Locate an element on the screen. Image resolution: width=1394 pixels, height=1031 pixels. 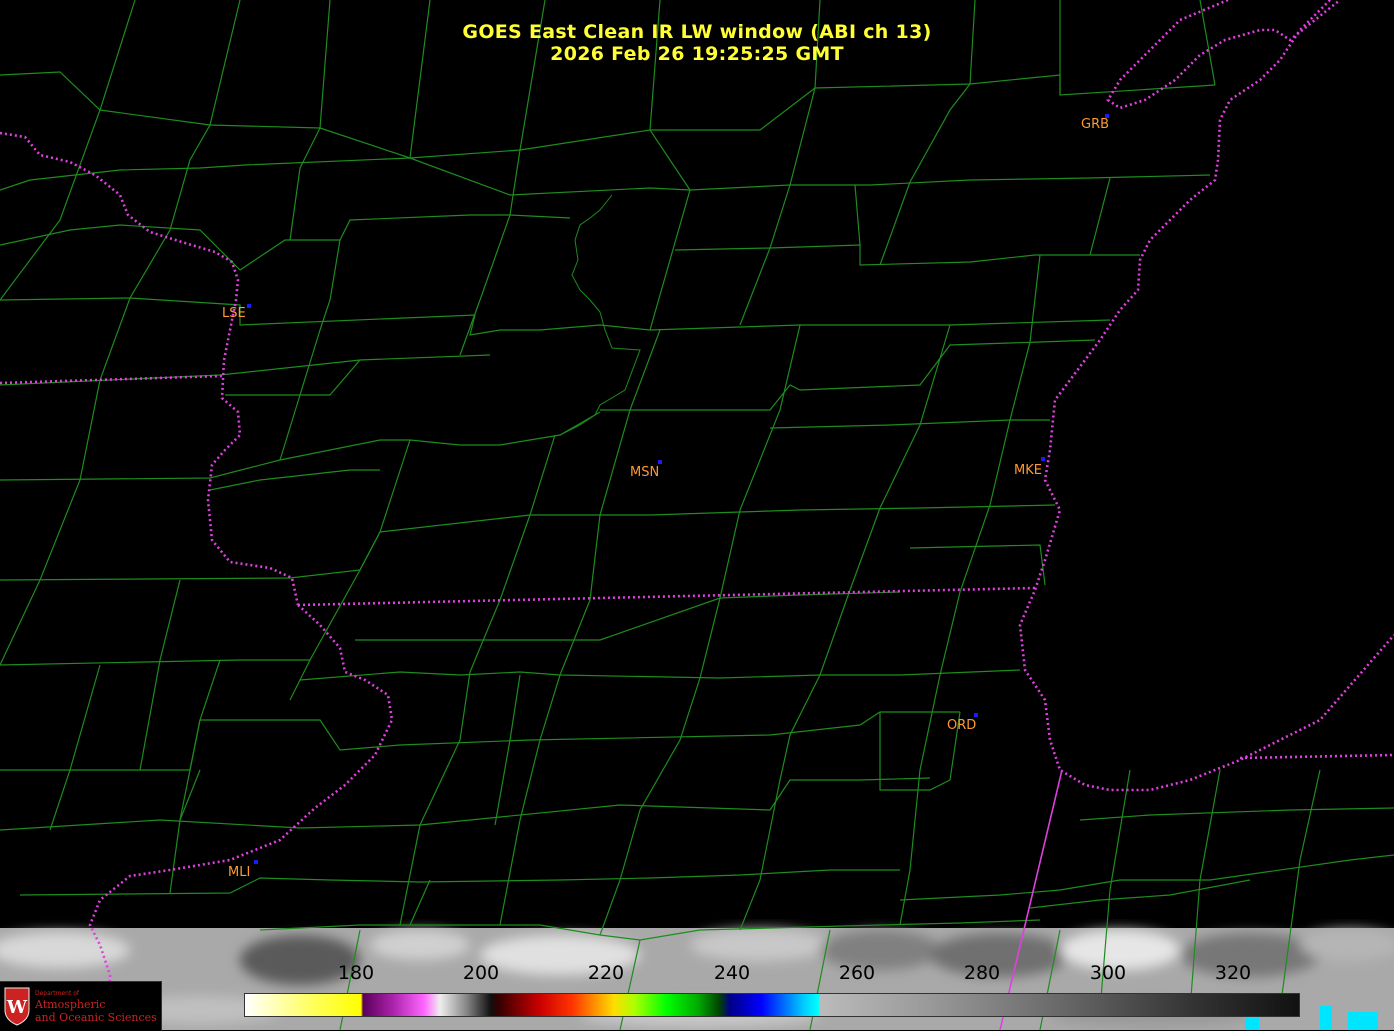
city-label-mli: MLI is located at coordinates (239, 872).